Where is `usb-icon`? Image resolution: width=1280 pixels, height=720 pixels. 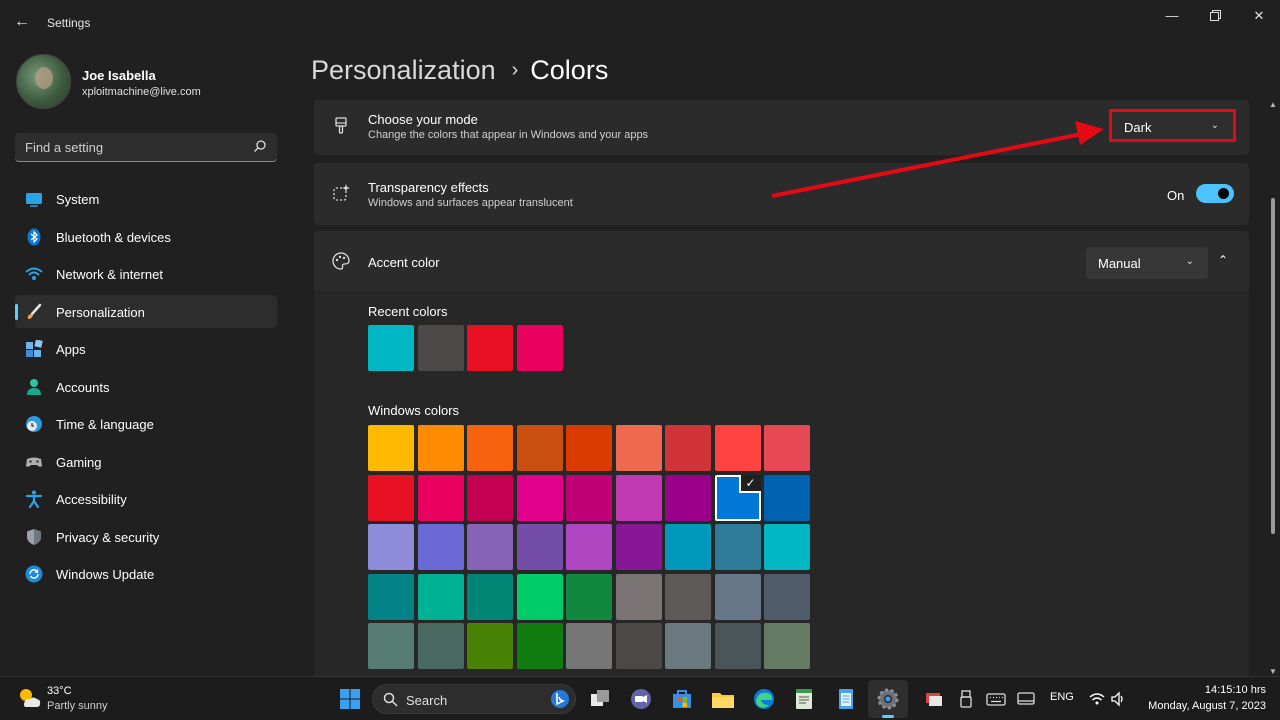 usb-icon is located at coordinates (966, 699).